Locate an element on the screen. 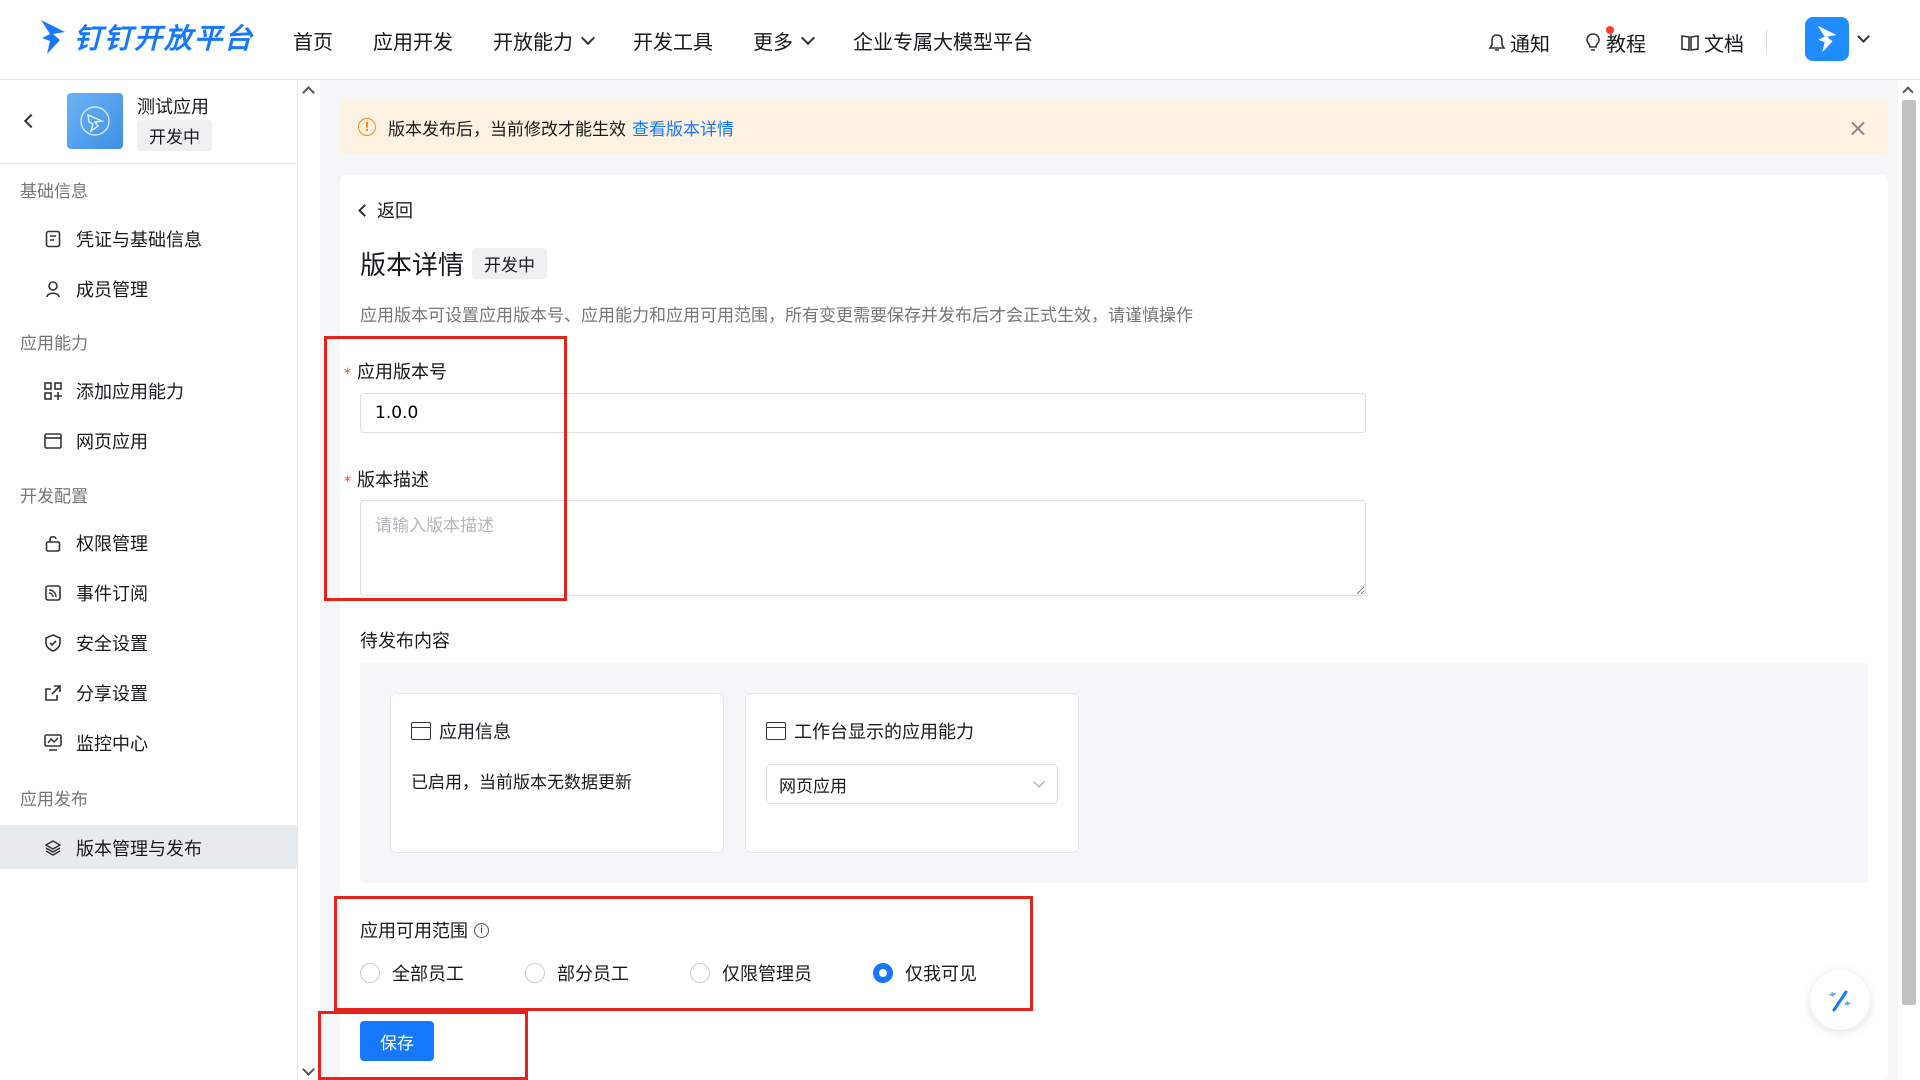 Image resolution: width=1920 pixels, height=1080 pixels. main-nav: 首页 应用开发 开放能力 开发工具 更多 企业专属大模型平台 is located at coordinates (683, 40).